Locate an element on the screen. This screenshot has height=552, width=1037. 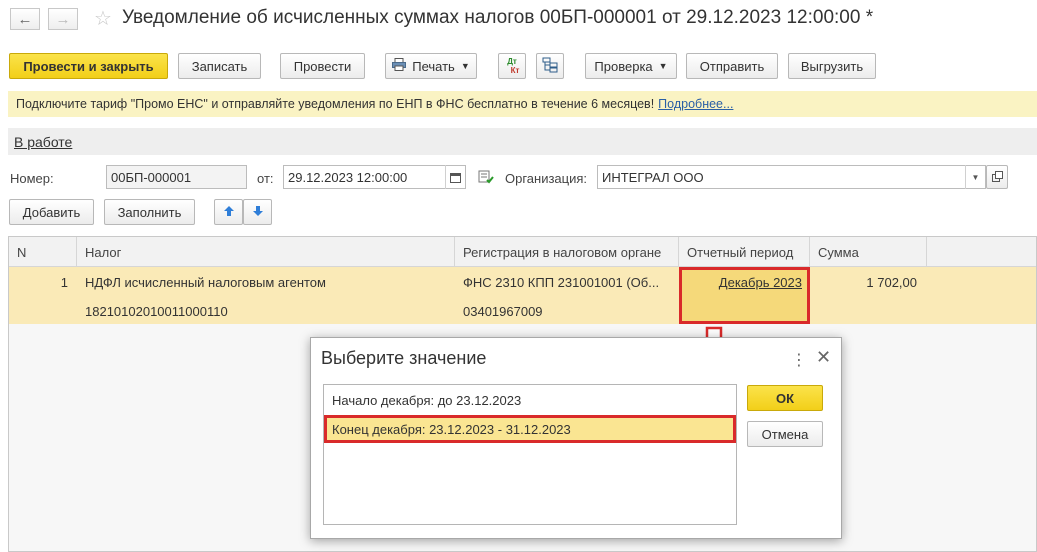
dt-kt-button: Дт Кт is located at coordinates (512, 66).